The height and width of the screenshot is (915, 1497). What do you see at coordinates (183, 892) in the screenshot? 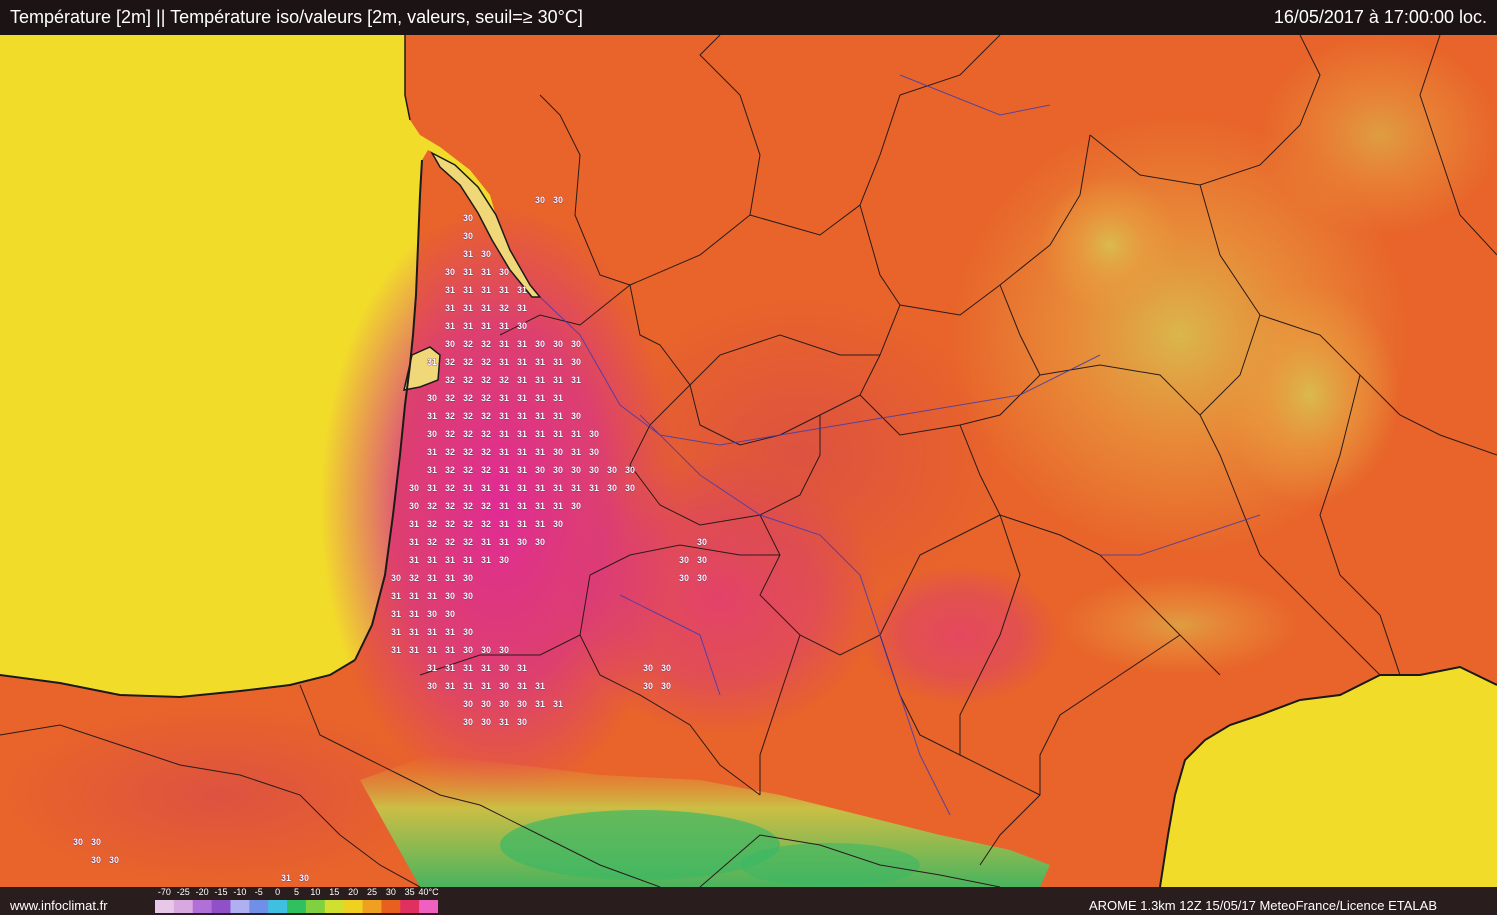
I see `scale-label: -25` at bounding box center [183, 892].